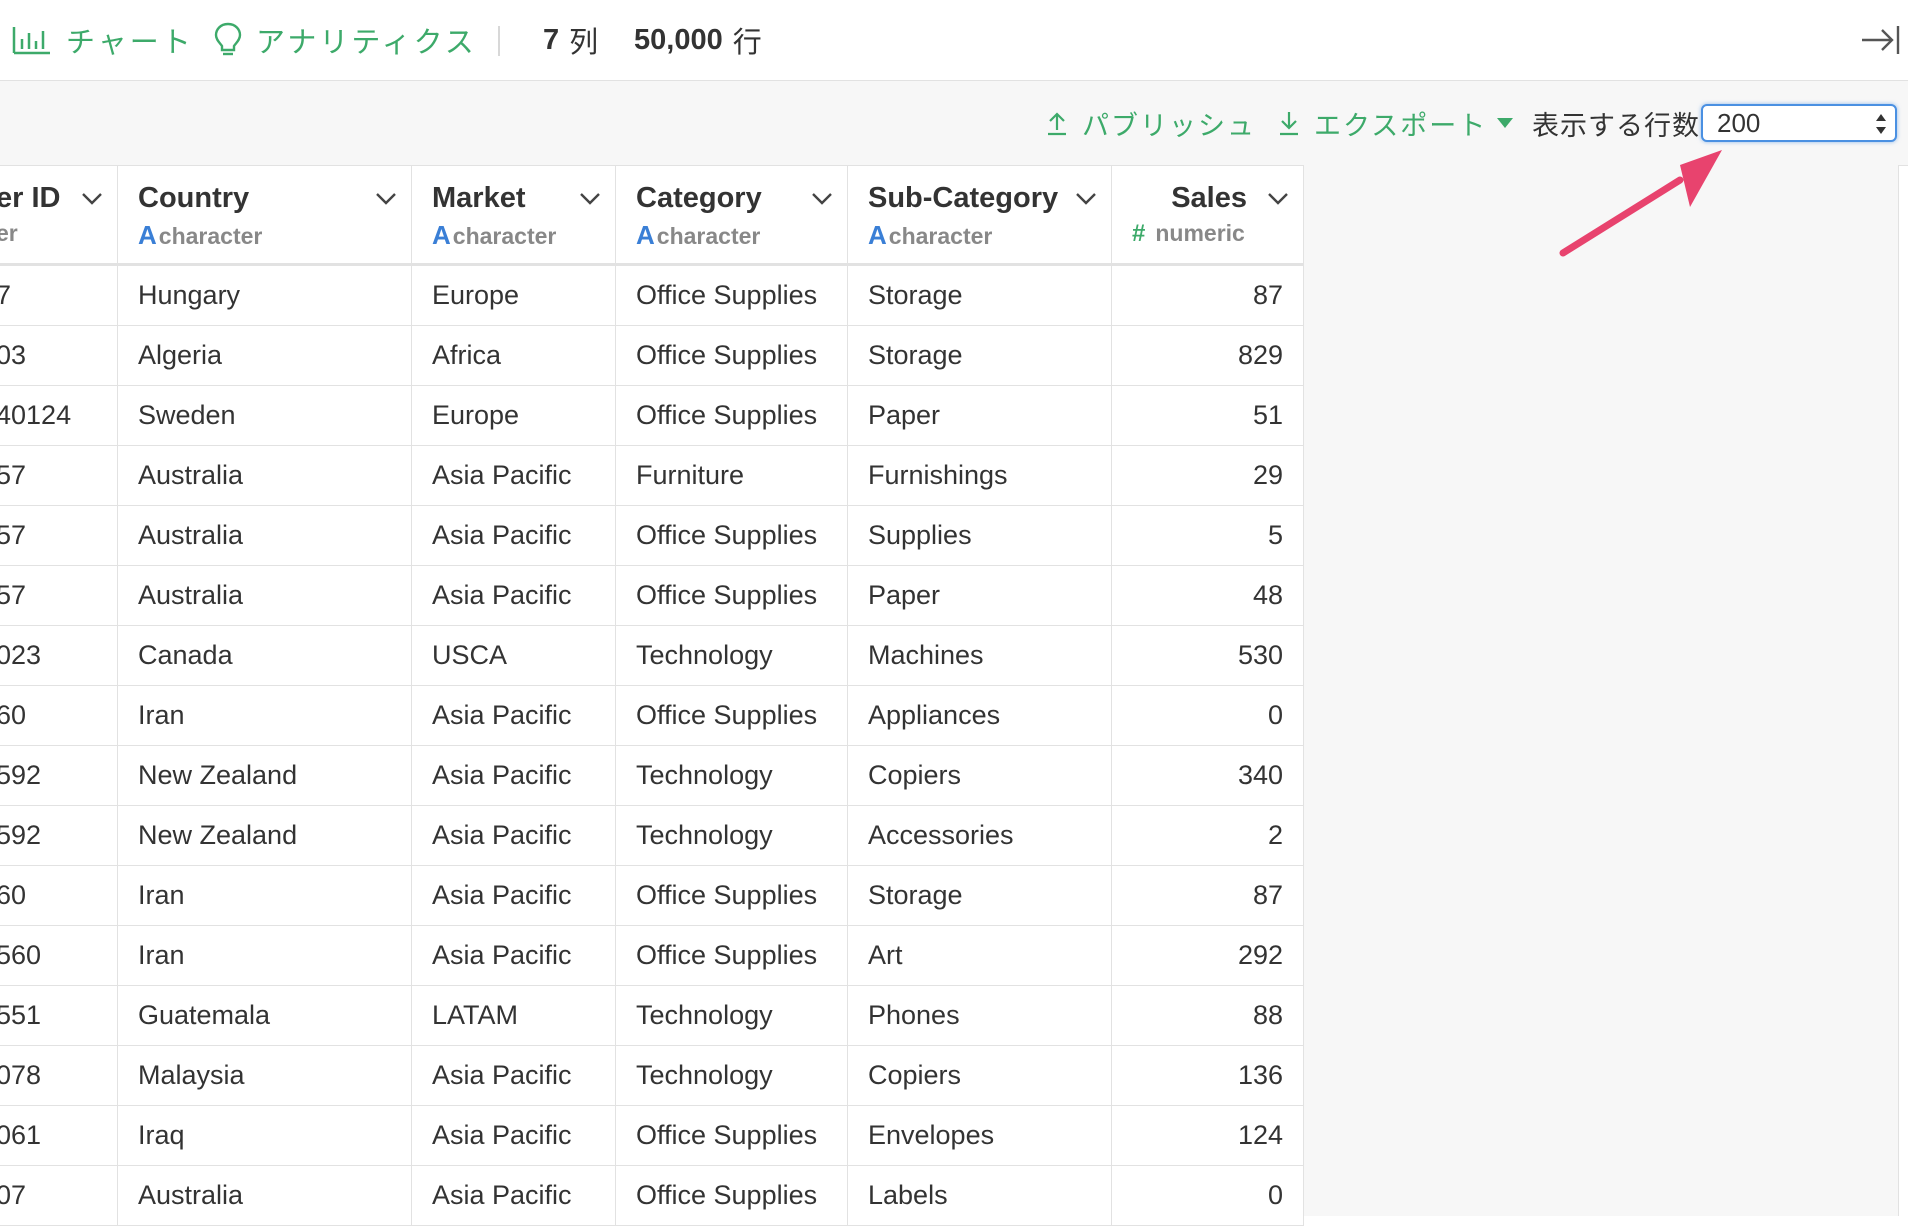 The height and width of the screenshot is (1226, 1908). What do you see at coordinates (979, 835) in the screenshot?
I see `table-cell: Accessories` at bounding box center [979, 835].